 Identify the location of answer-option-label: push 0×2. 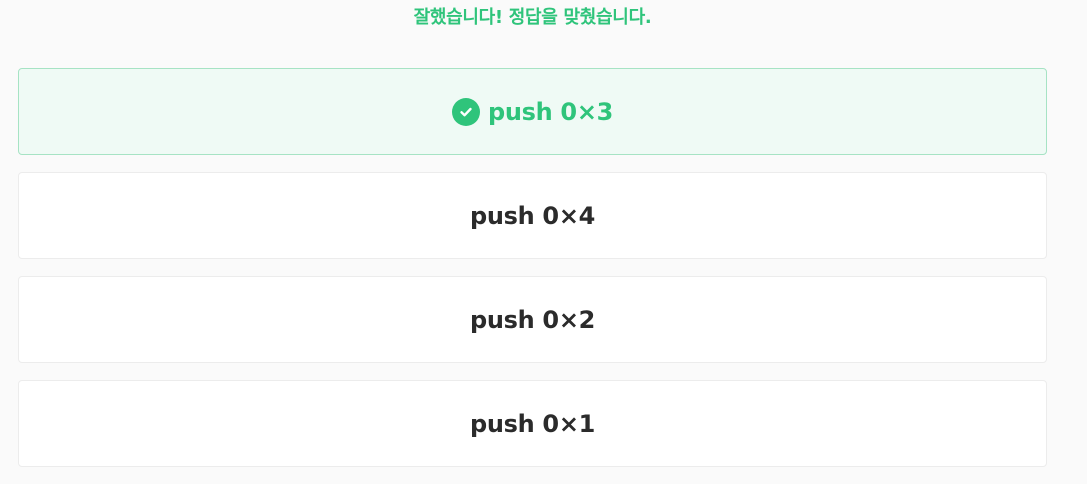
(532, 319).